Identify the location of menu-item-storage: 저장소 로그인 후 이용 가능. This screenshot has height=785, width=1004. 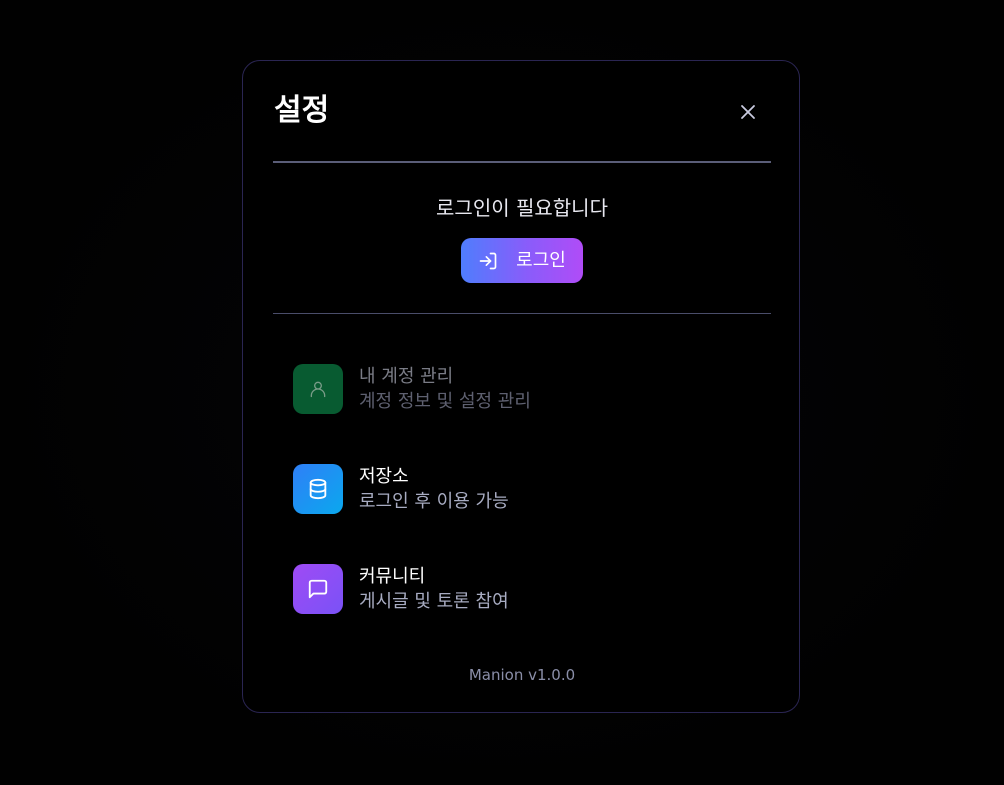
(523, 490).